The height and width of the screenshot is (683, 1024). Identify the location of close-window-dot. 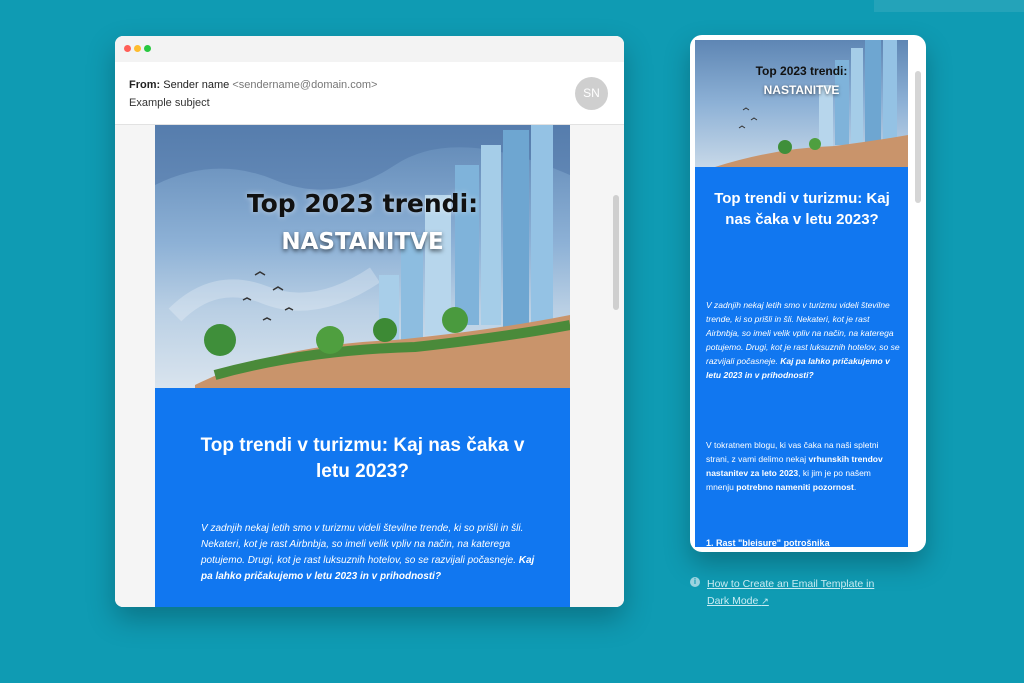
(127, 48).